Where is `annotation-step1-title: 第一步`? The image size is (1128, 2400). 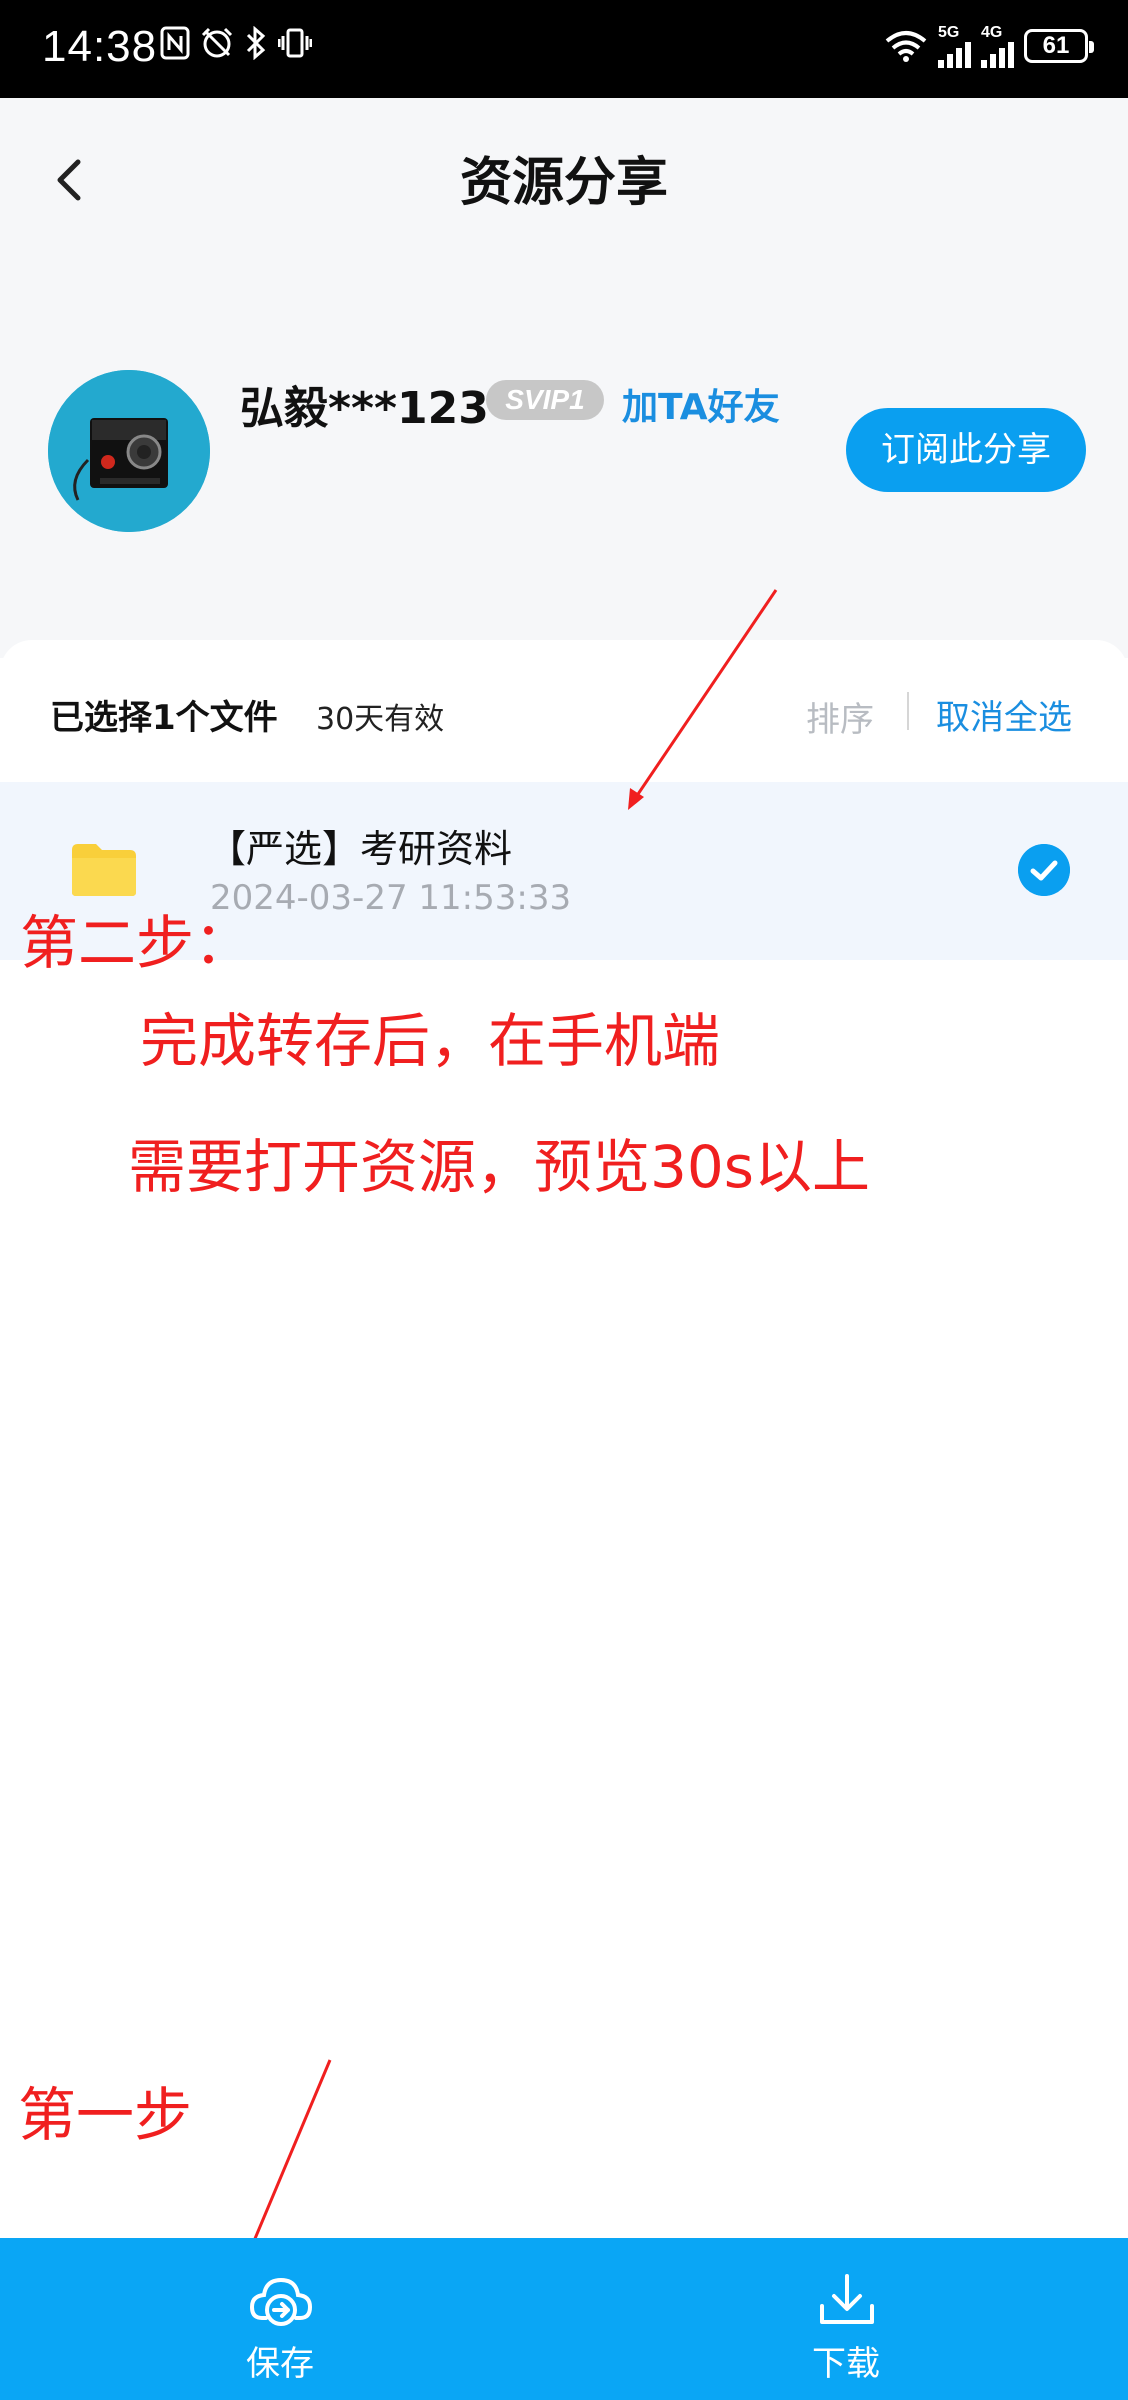
annotation-step1-title: 第一步 is located at coordinates (105, 2115).